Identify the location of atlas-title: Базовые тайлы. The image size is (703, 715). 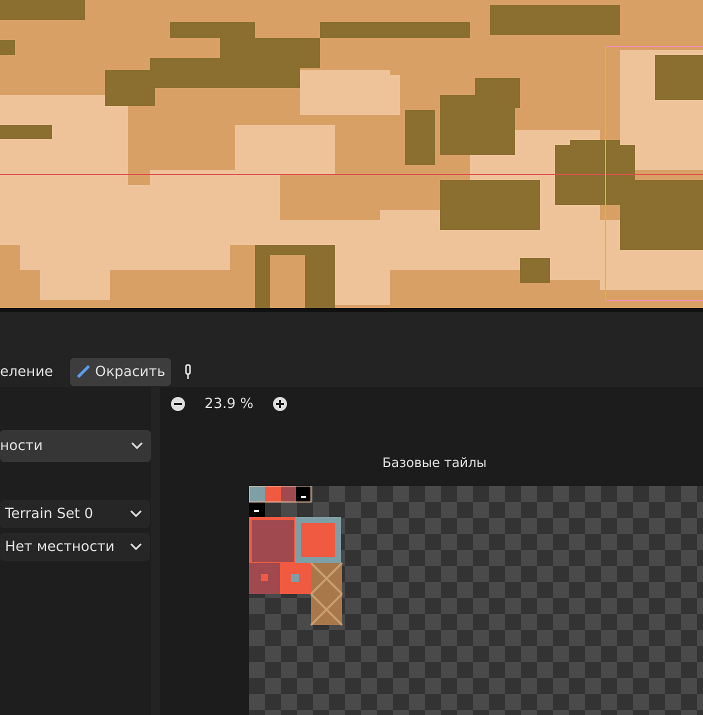
(434, 464).